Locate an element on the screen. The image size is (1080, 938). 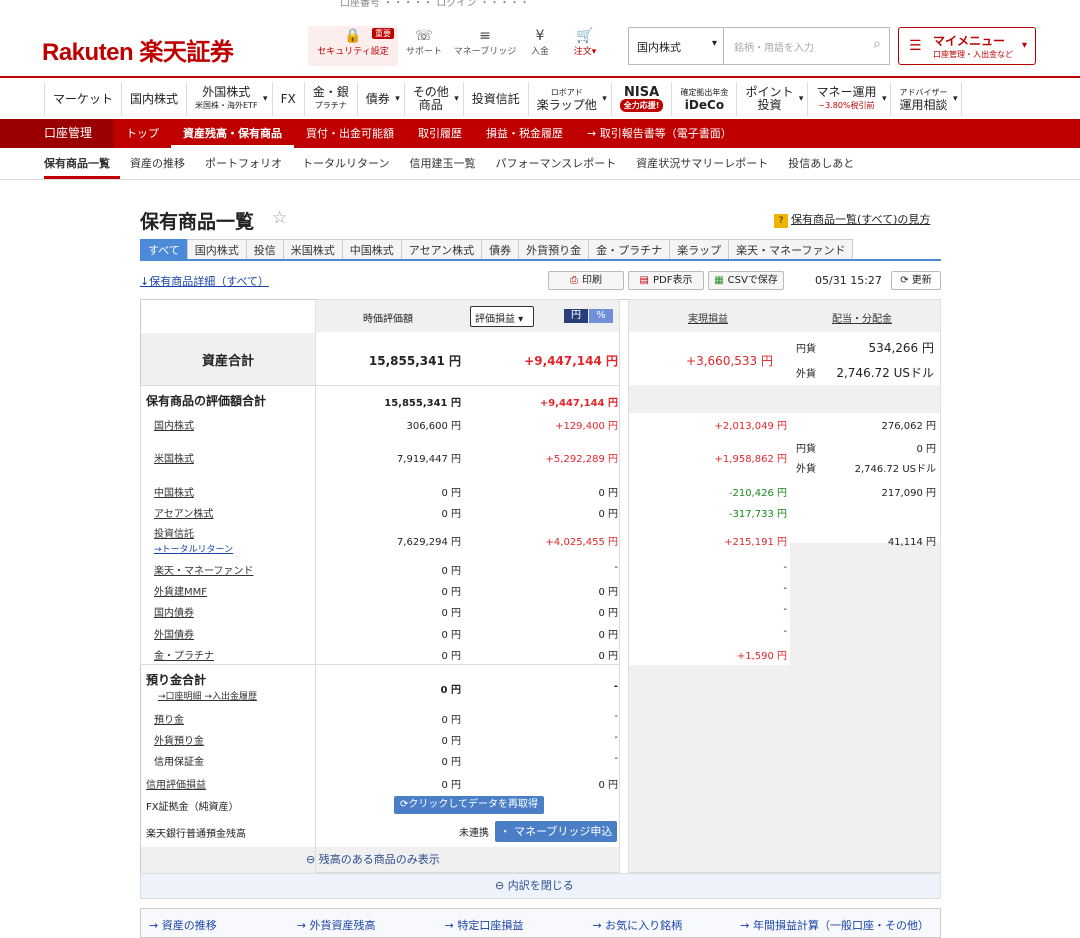
nav-label: マネー運用 is located at coordinates (846, 92).